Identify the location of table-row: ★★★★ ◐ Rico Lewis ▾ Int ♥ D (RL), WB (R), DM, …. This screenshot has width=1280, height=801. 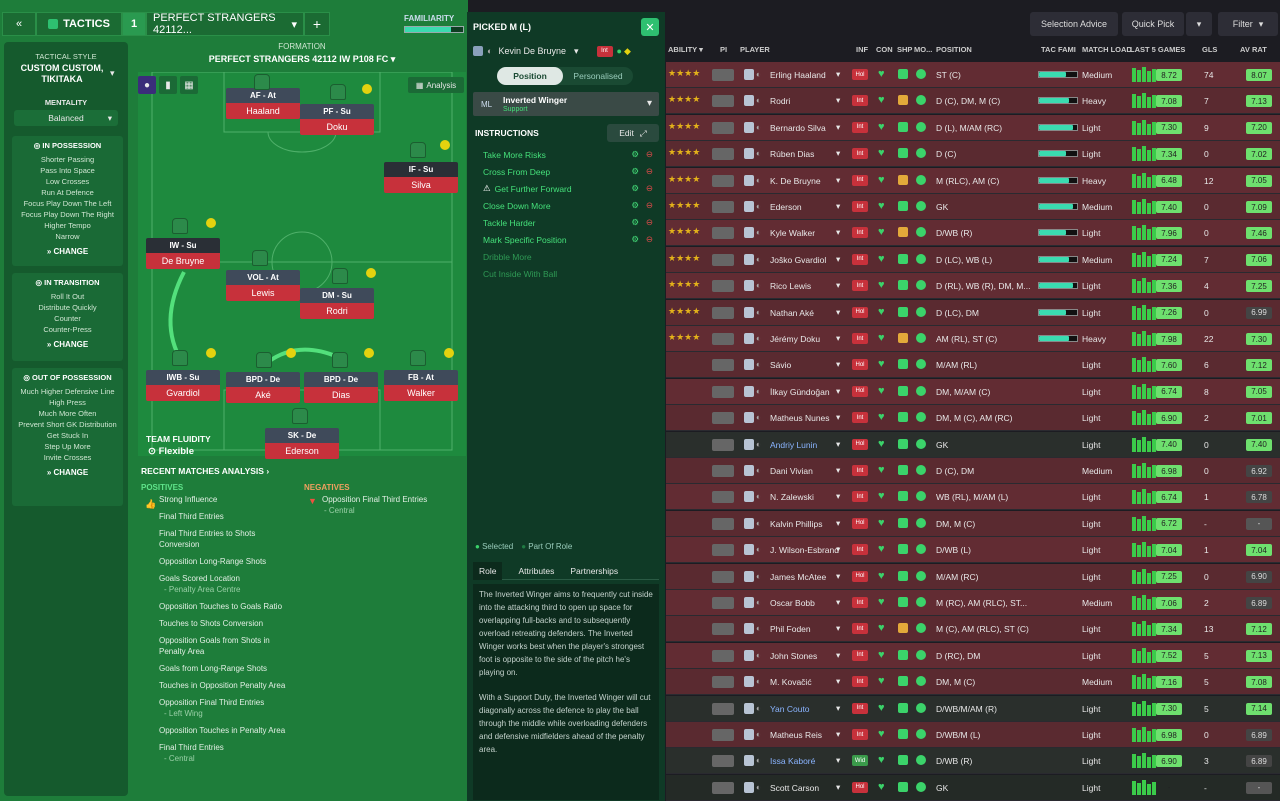
(973, 286).